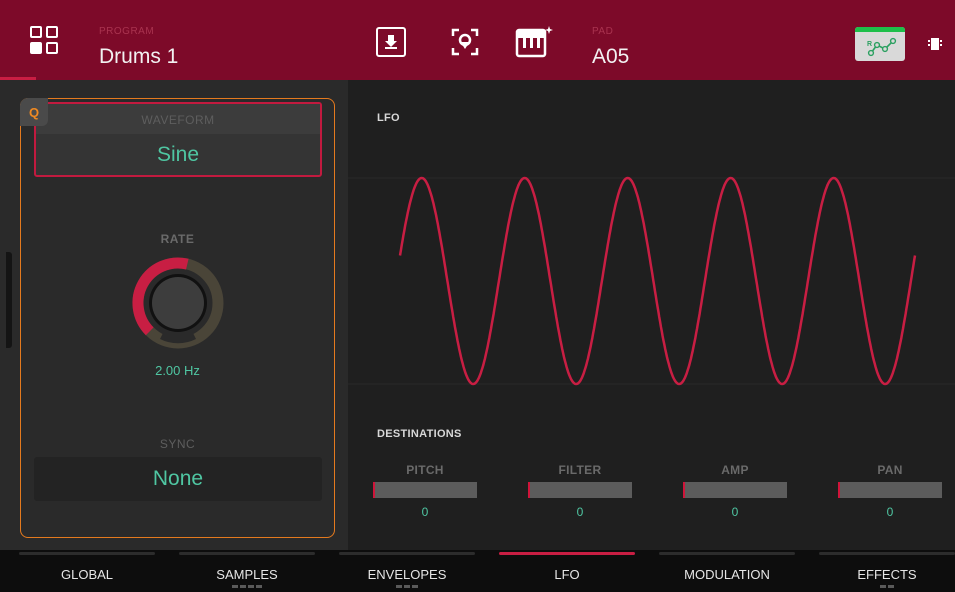 The height and width of the screenshot is (592, 955). I want to click on automation-icon: R, so click(880, 44).